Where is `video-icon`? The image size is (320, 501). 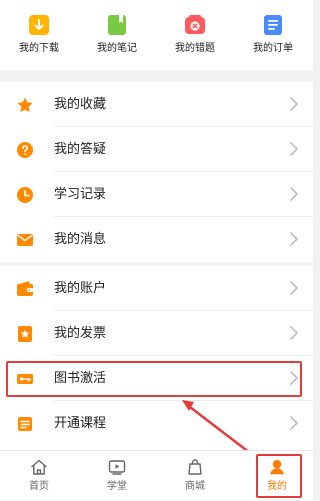
video-icon is located at coordinates (117, 467).